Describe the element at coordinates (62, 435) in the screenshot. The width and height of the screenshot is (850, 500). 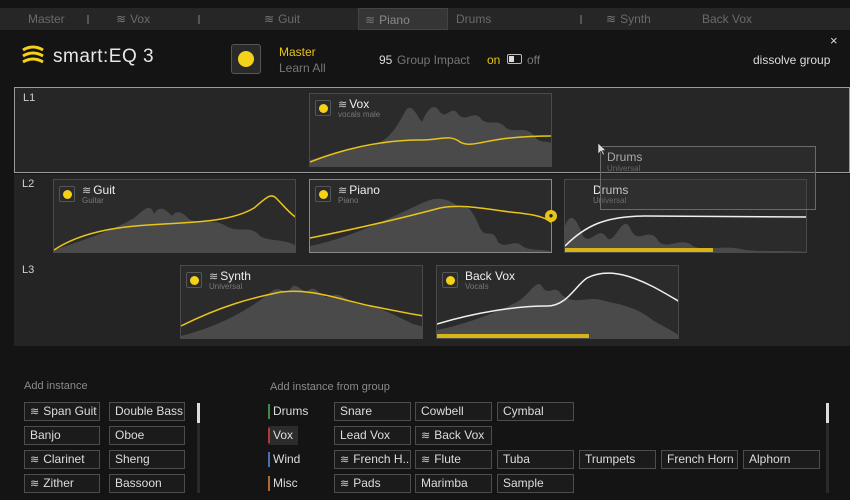
I see `add-instance-item: Banjo` at that location.